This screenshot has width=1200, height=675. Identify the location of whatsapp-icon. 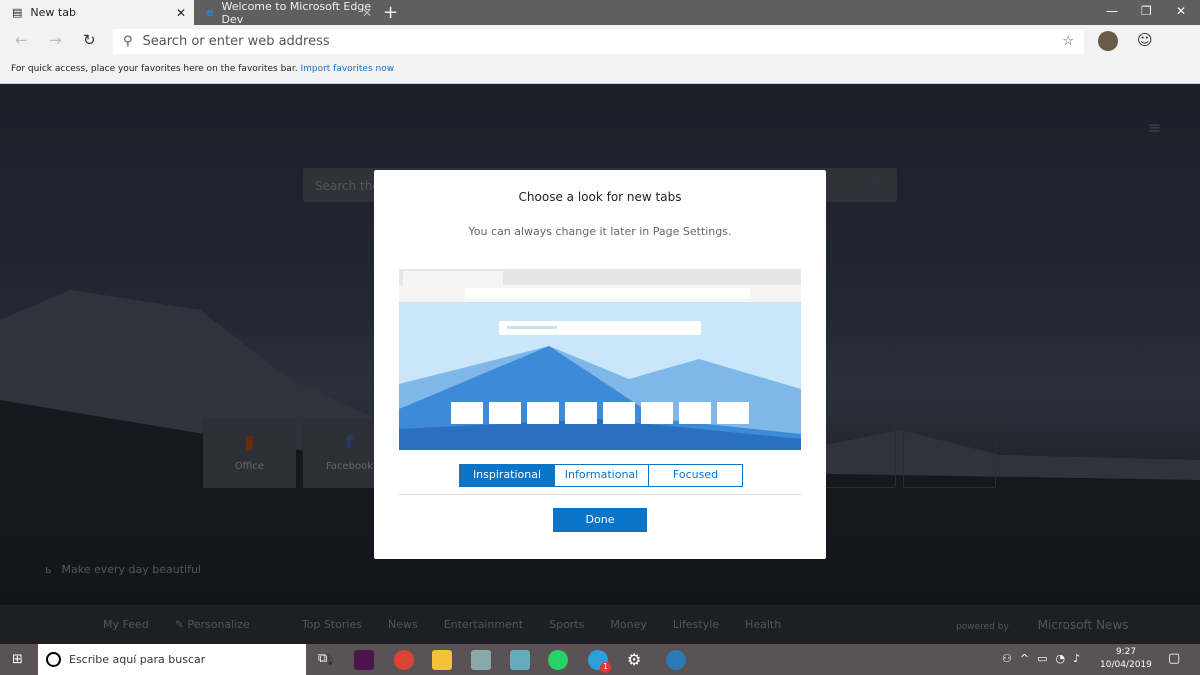
(558, 660).